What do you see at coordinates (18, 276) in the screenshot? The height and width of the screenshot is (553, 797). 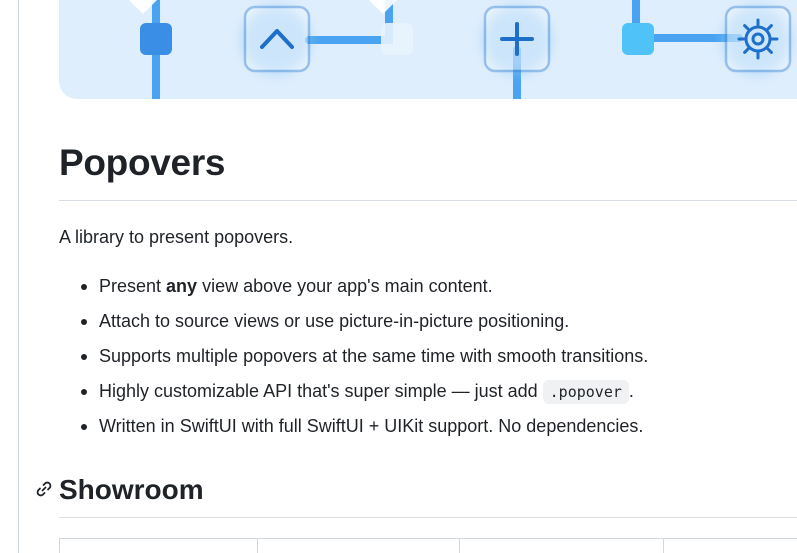 I see `left-border` at bounding box center [18, 276].